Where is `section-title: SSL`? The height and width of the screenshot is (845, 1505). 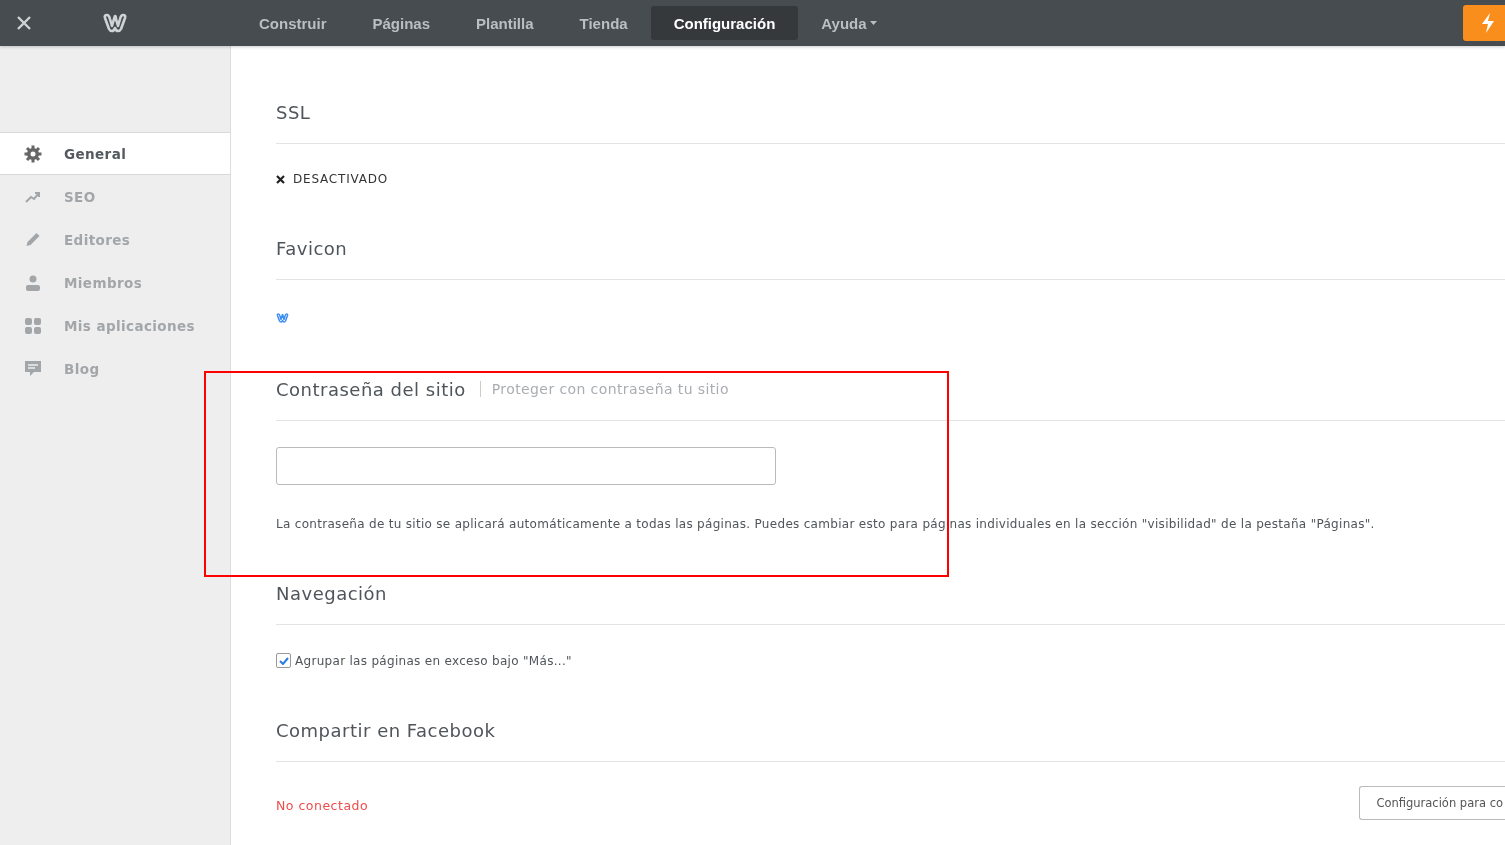
section-title: SSL is located at coordinates (293, 112).